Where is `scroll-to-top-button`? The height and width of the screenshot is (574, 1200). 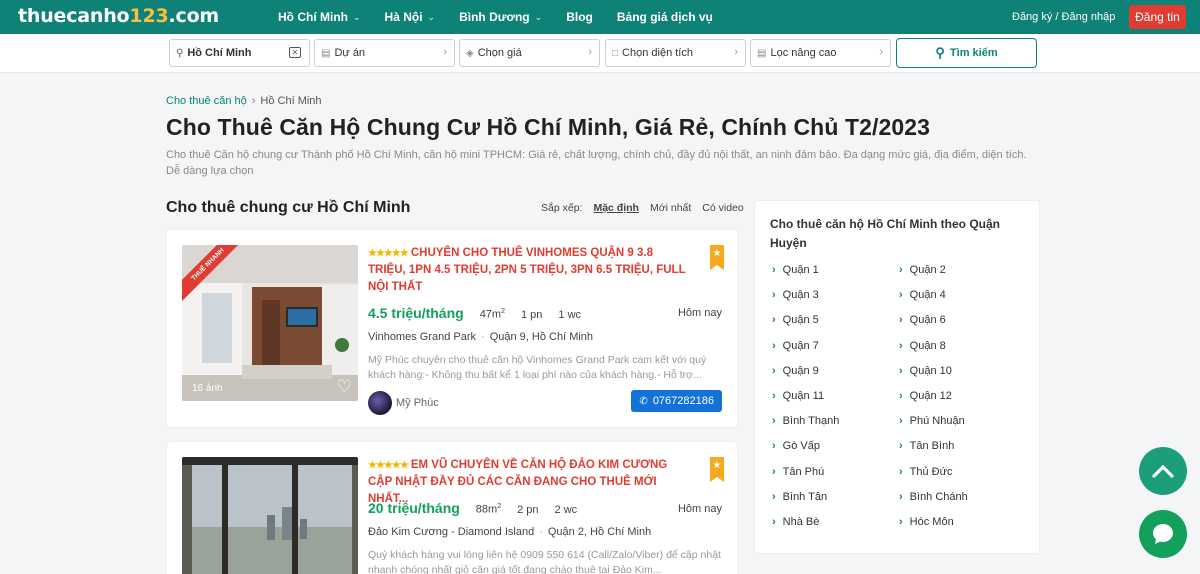
scroll-to-top-button is located at coordinates (1163, 471).